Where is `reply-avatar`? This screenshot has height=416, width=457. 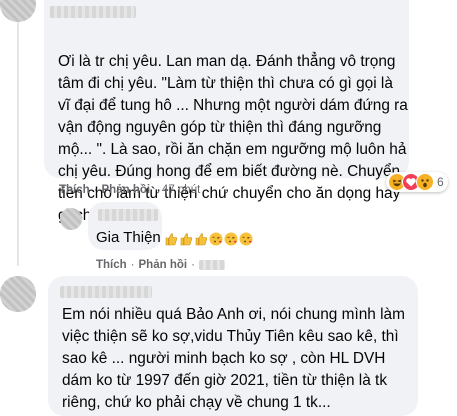
reply-avatar is located at coordinates (71, 219).